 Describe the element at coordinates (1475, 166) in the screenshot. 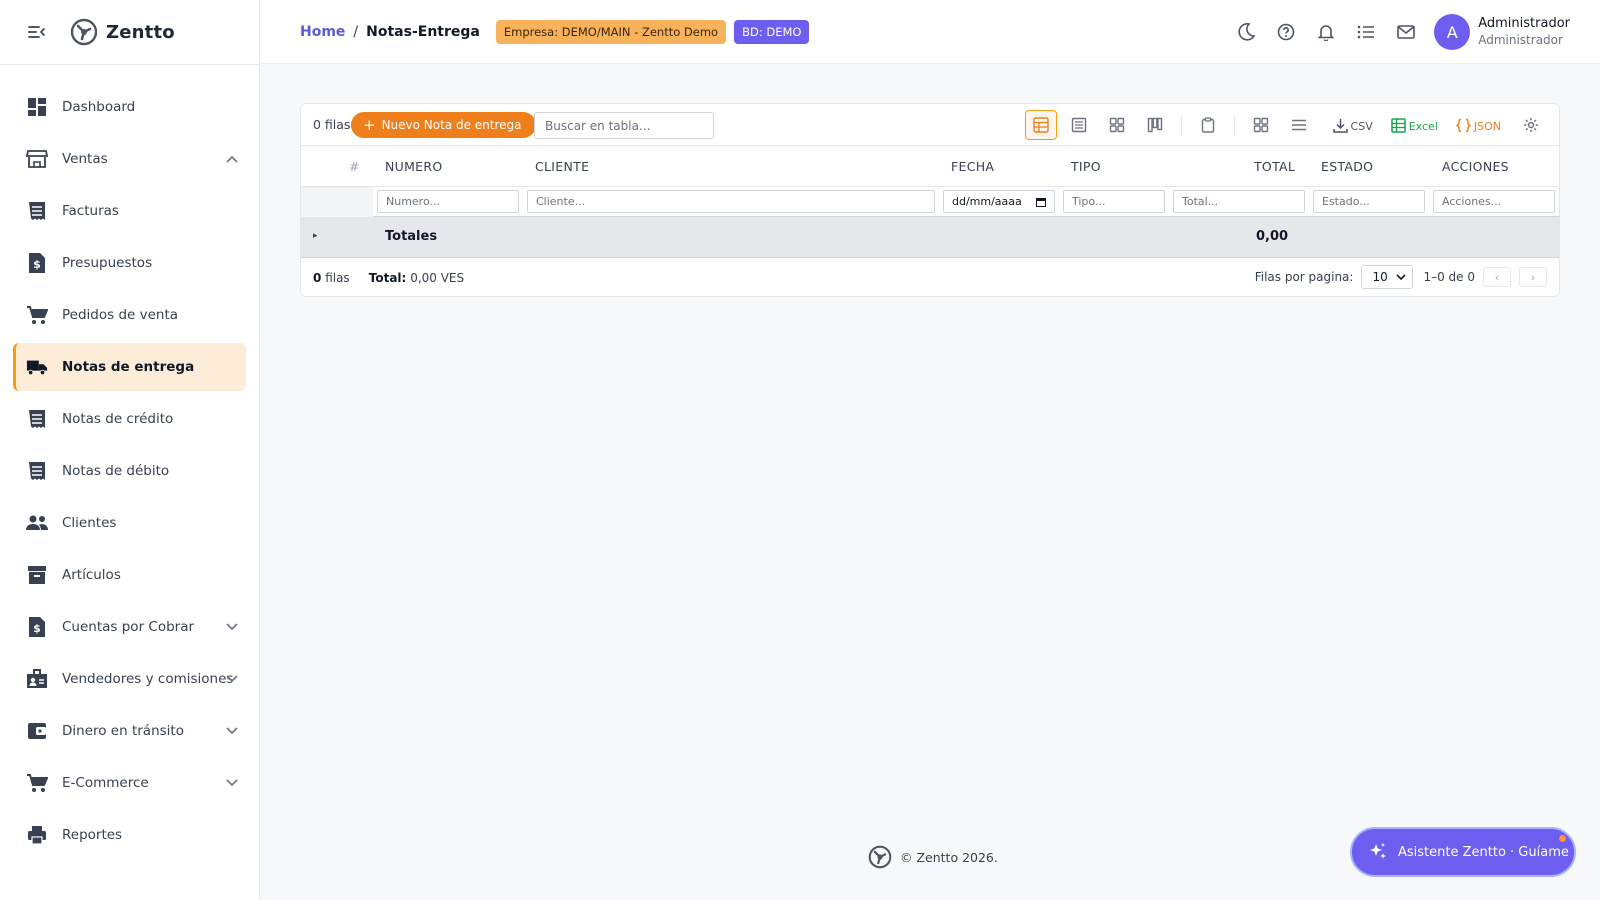

I see `column-header-acciones: ACCIONES` at that location.